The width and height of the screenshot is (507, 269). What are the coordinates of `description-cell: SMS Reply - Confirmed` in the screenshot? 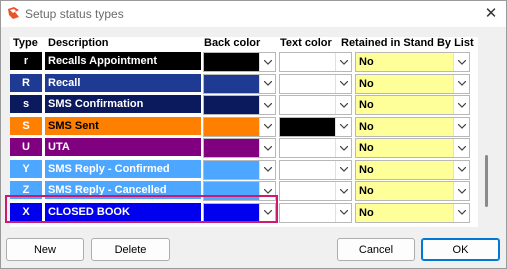 It's located at (123, 168).